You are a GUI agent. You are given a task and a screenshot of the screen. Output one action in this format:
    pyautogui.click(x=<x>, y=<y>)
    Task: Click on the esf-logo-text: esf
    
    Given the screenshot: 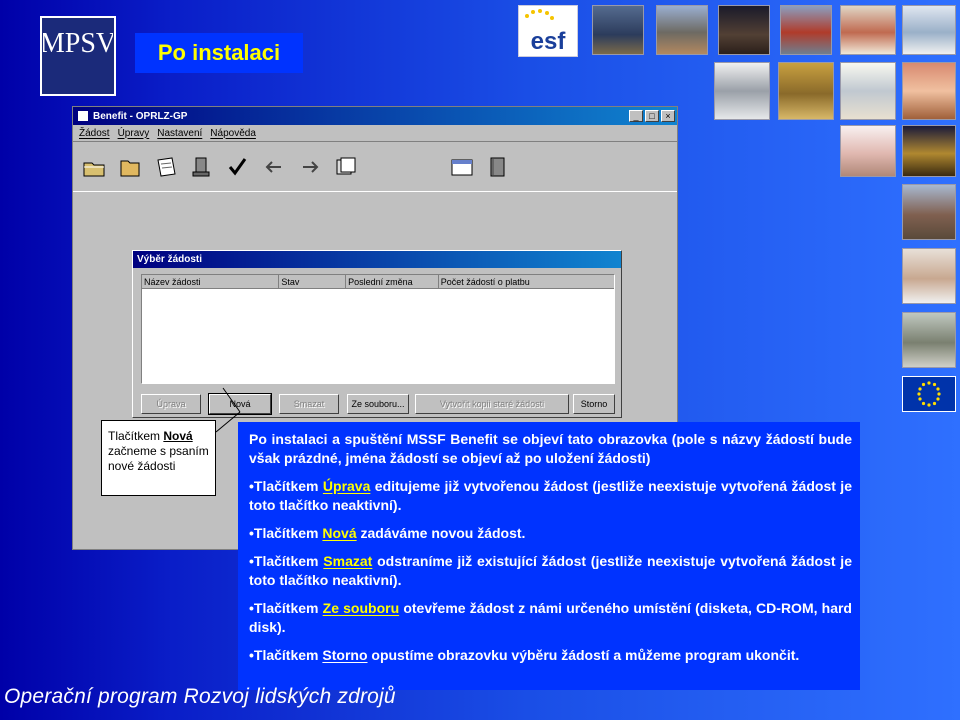 What is the action you would take?
    pyautogui.click(x=549, y=41)
    